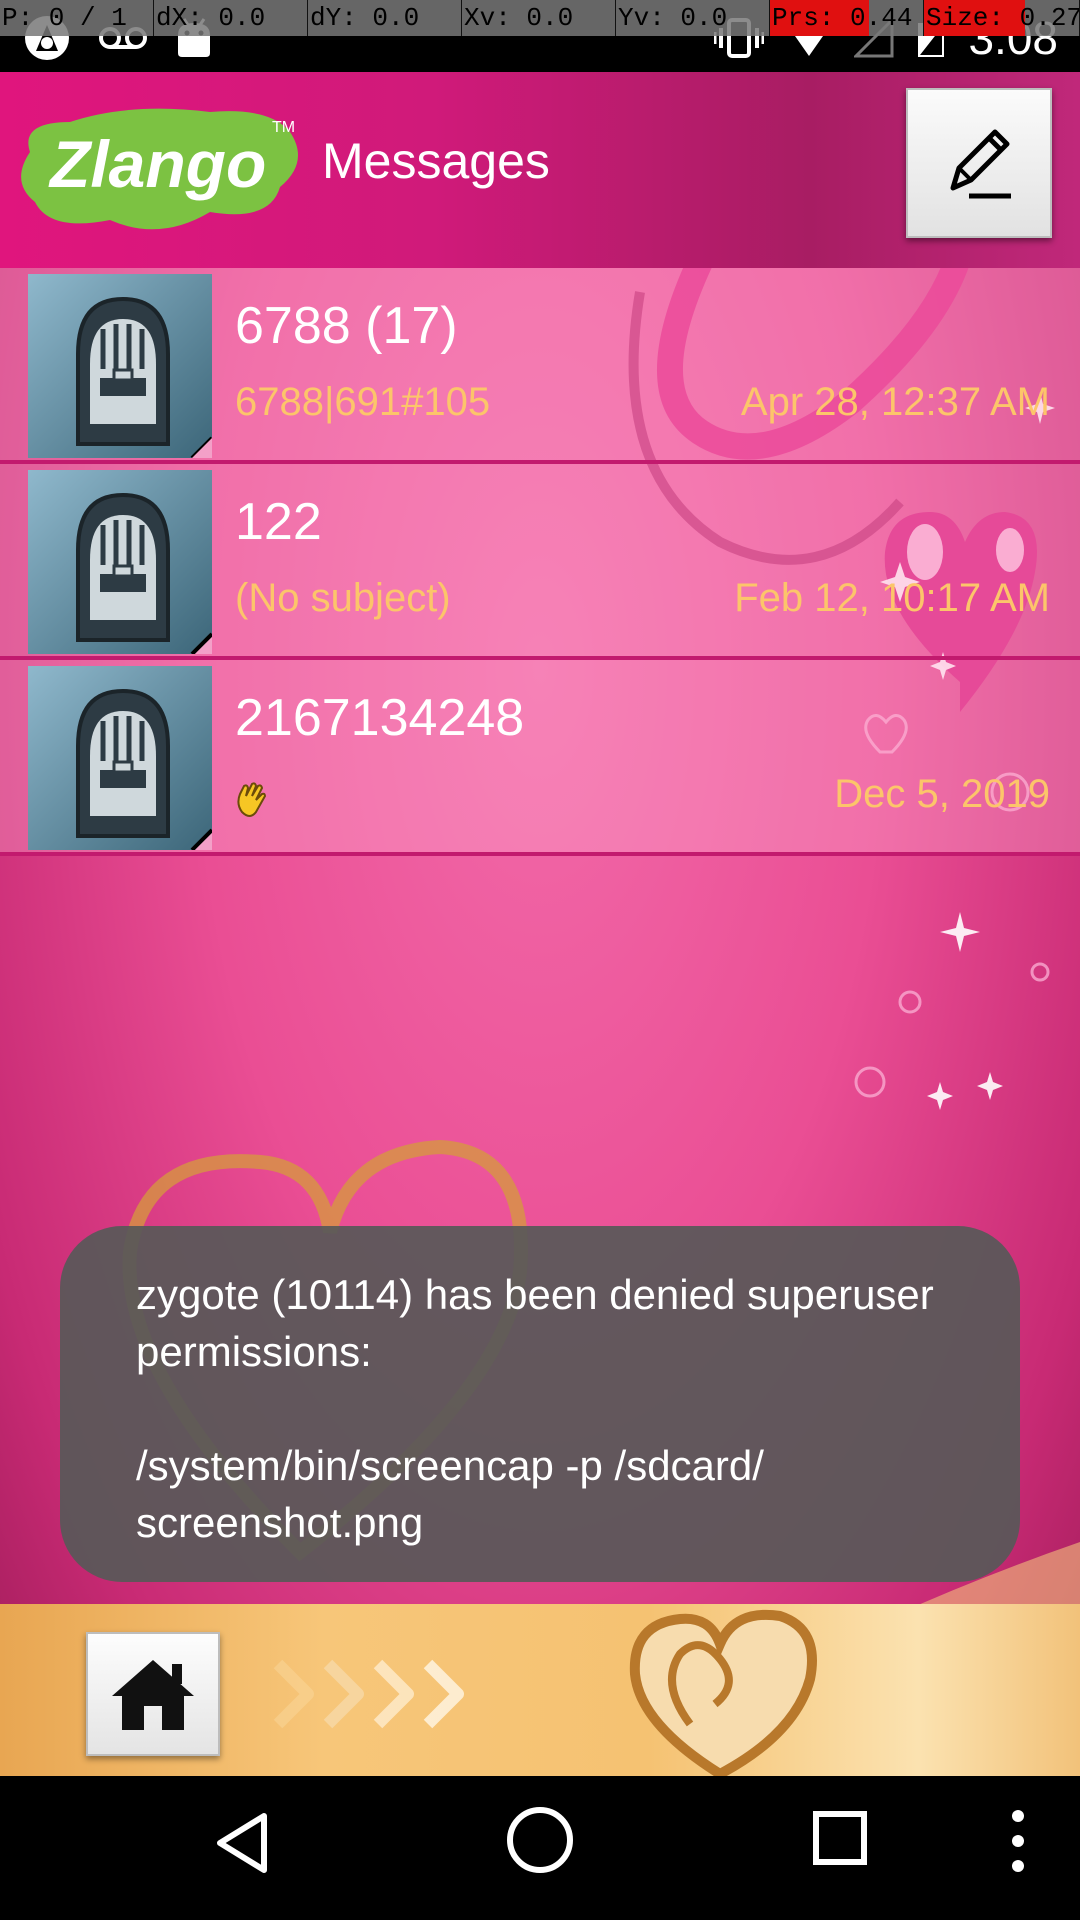 The width and height of the screenshot is (1080, 1920). I want to click on navigation-bar, so click(540, 1848).